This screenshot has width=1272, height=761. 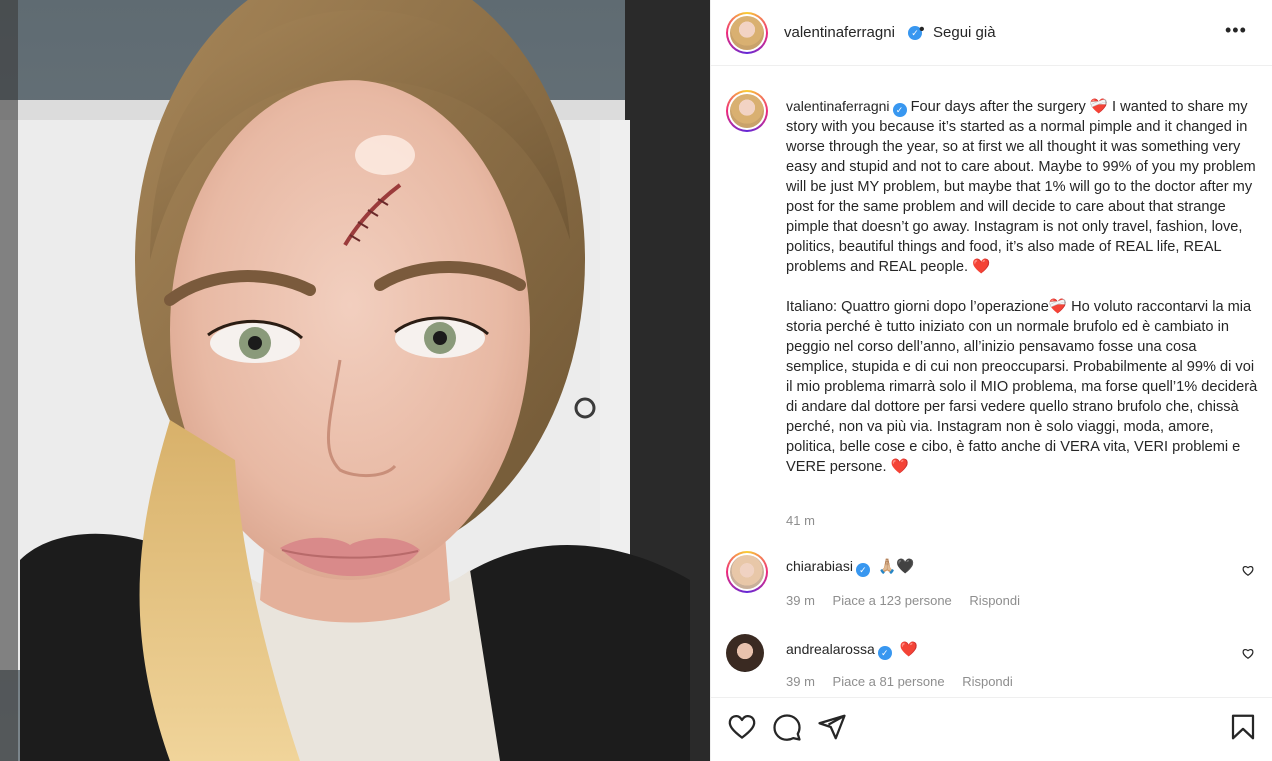 I want to click on comment-text: andrealarossa ✓ ❤️, so click(x=852, y=650).